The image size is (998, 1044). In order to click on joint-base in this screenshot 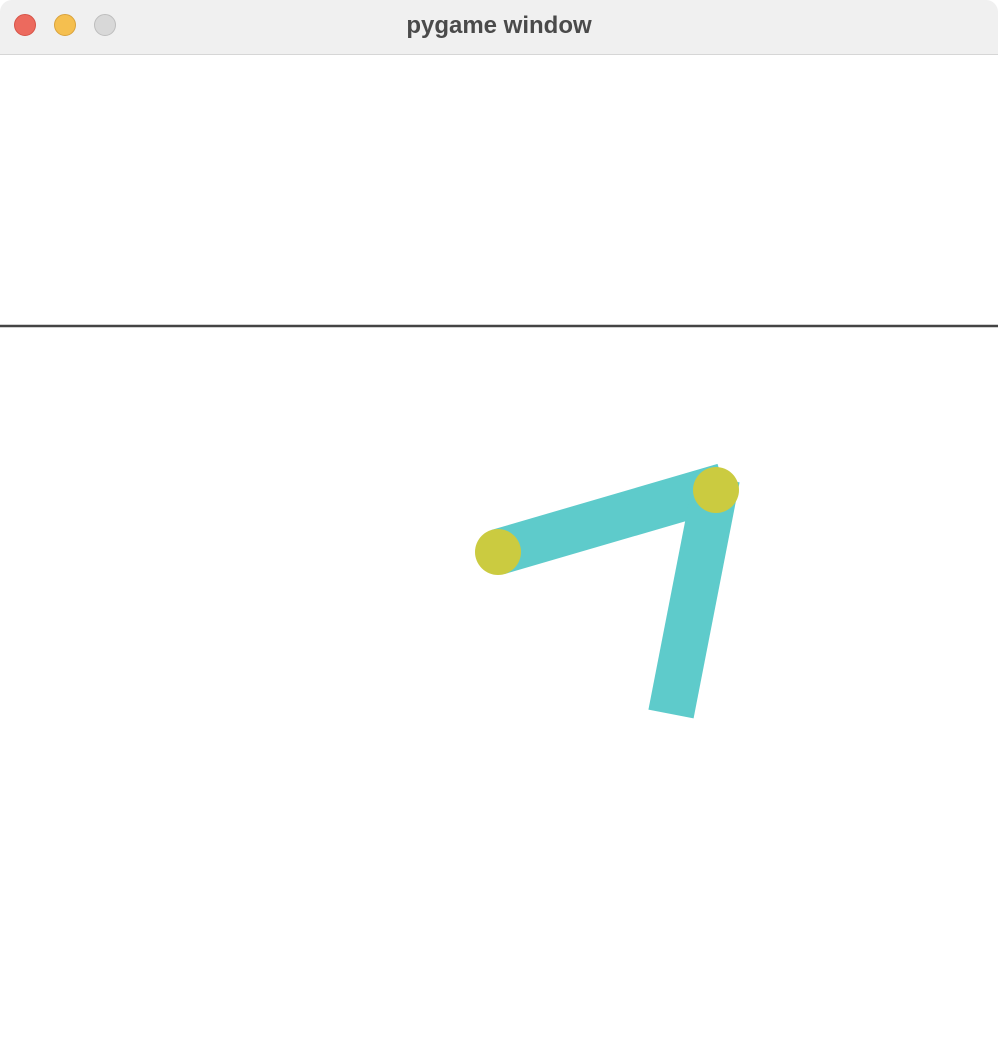, I will do `click(498, 552)`.